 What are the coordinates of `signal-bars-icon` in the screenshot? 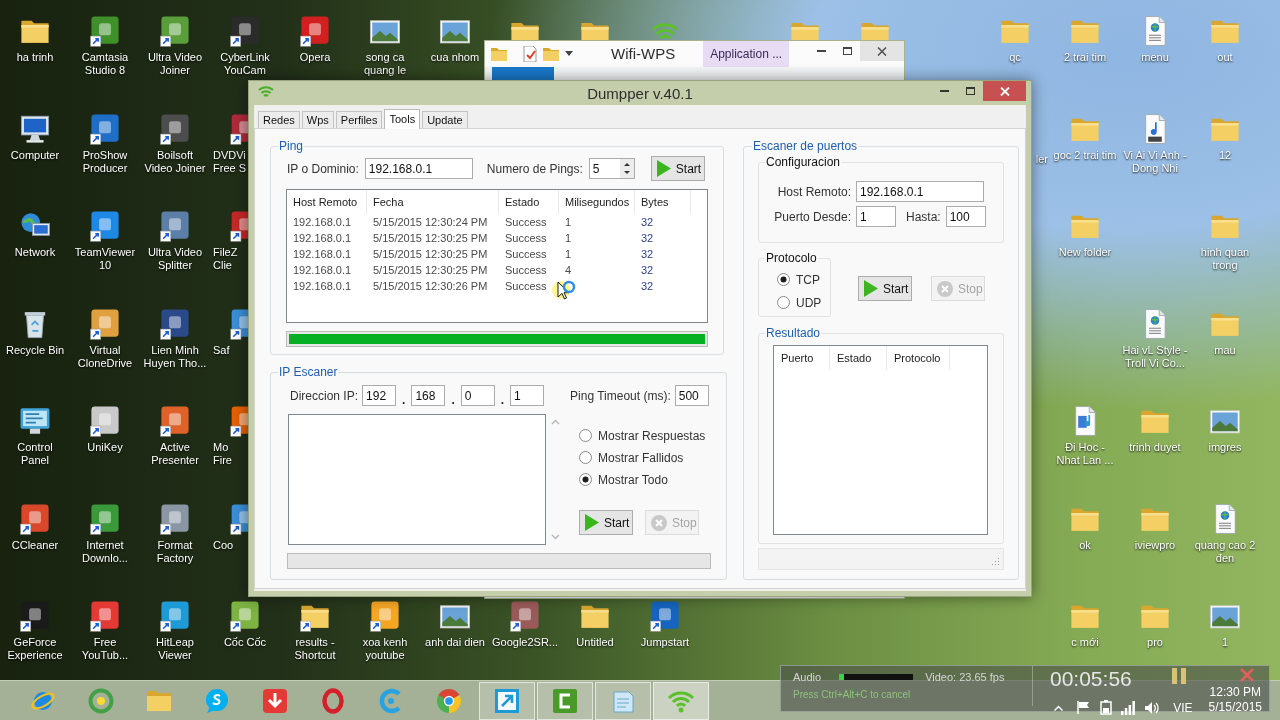 It's located at (1128, 708).